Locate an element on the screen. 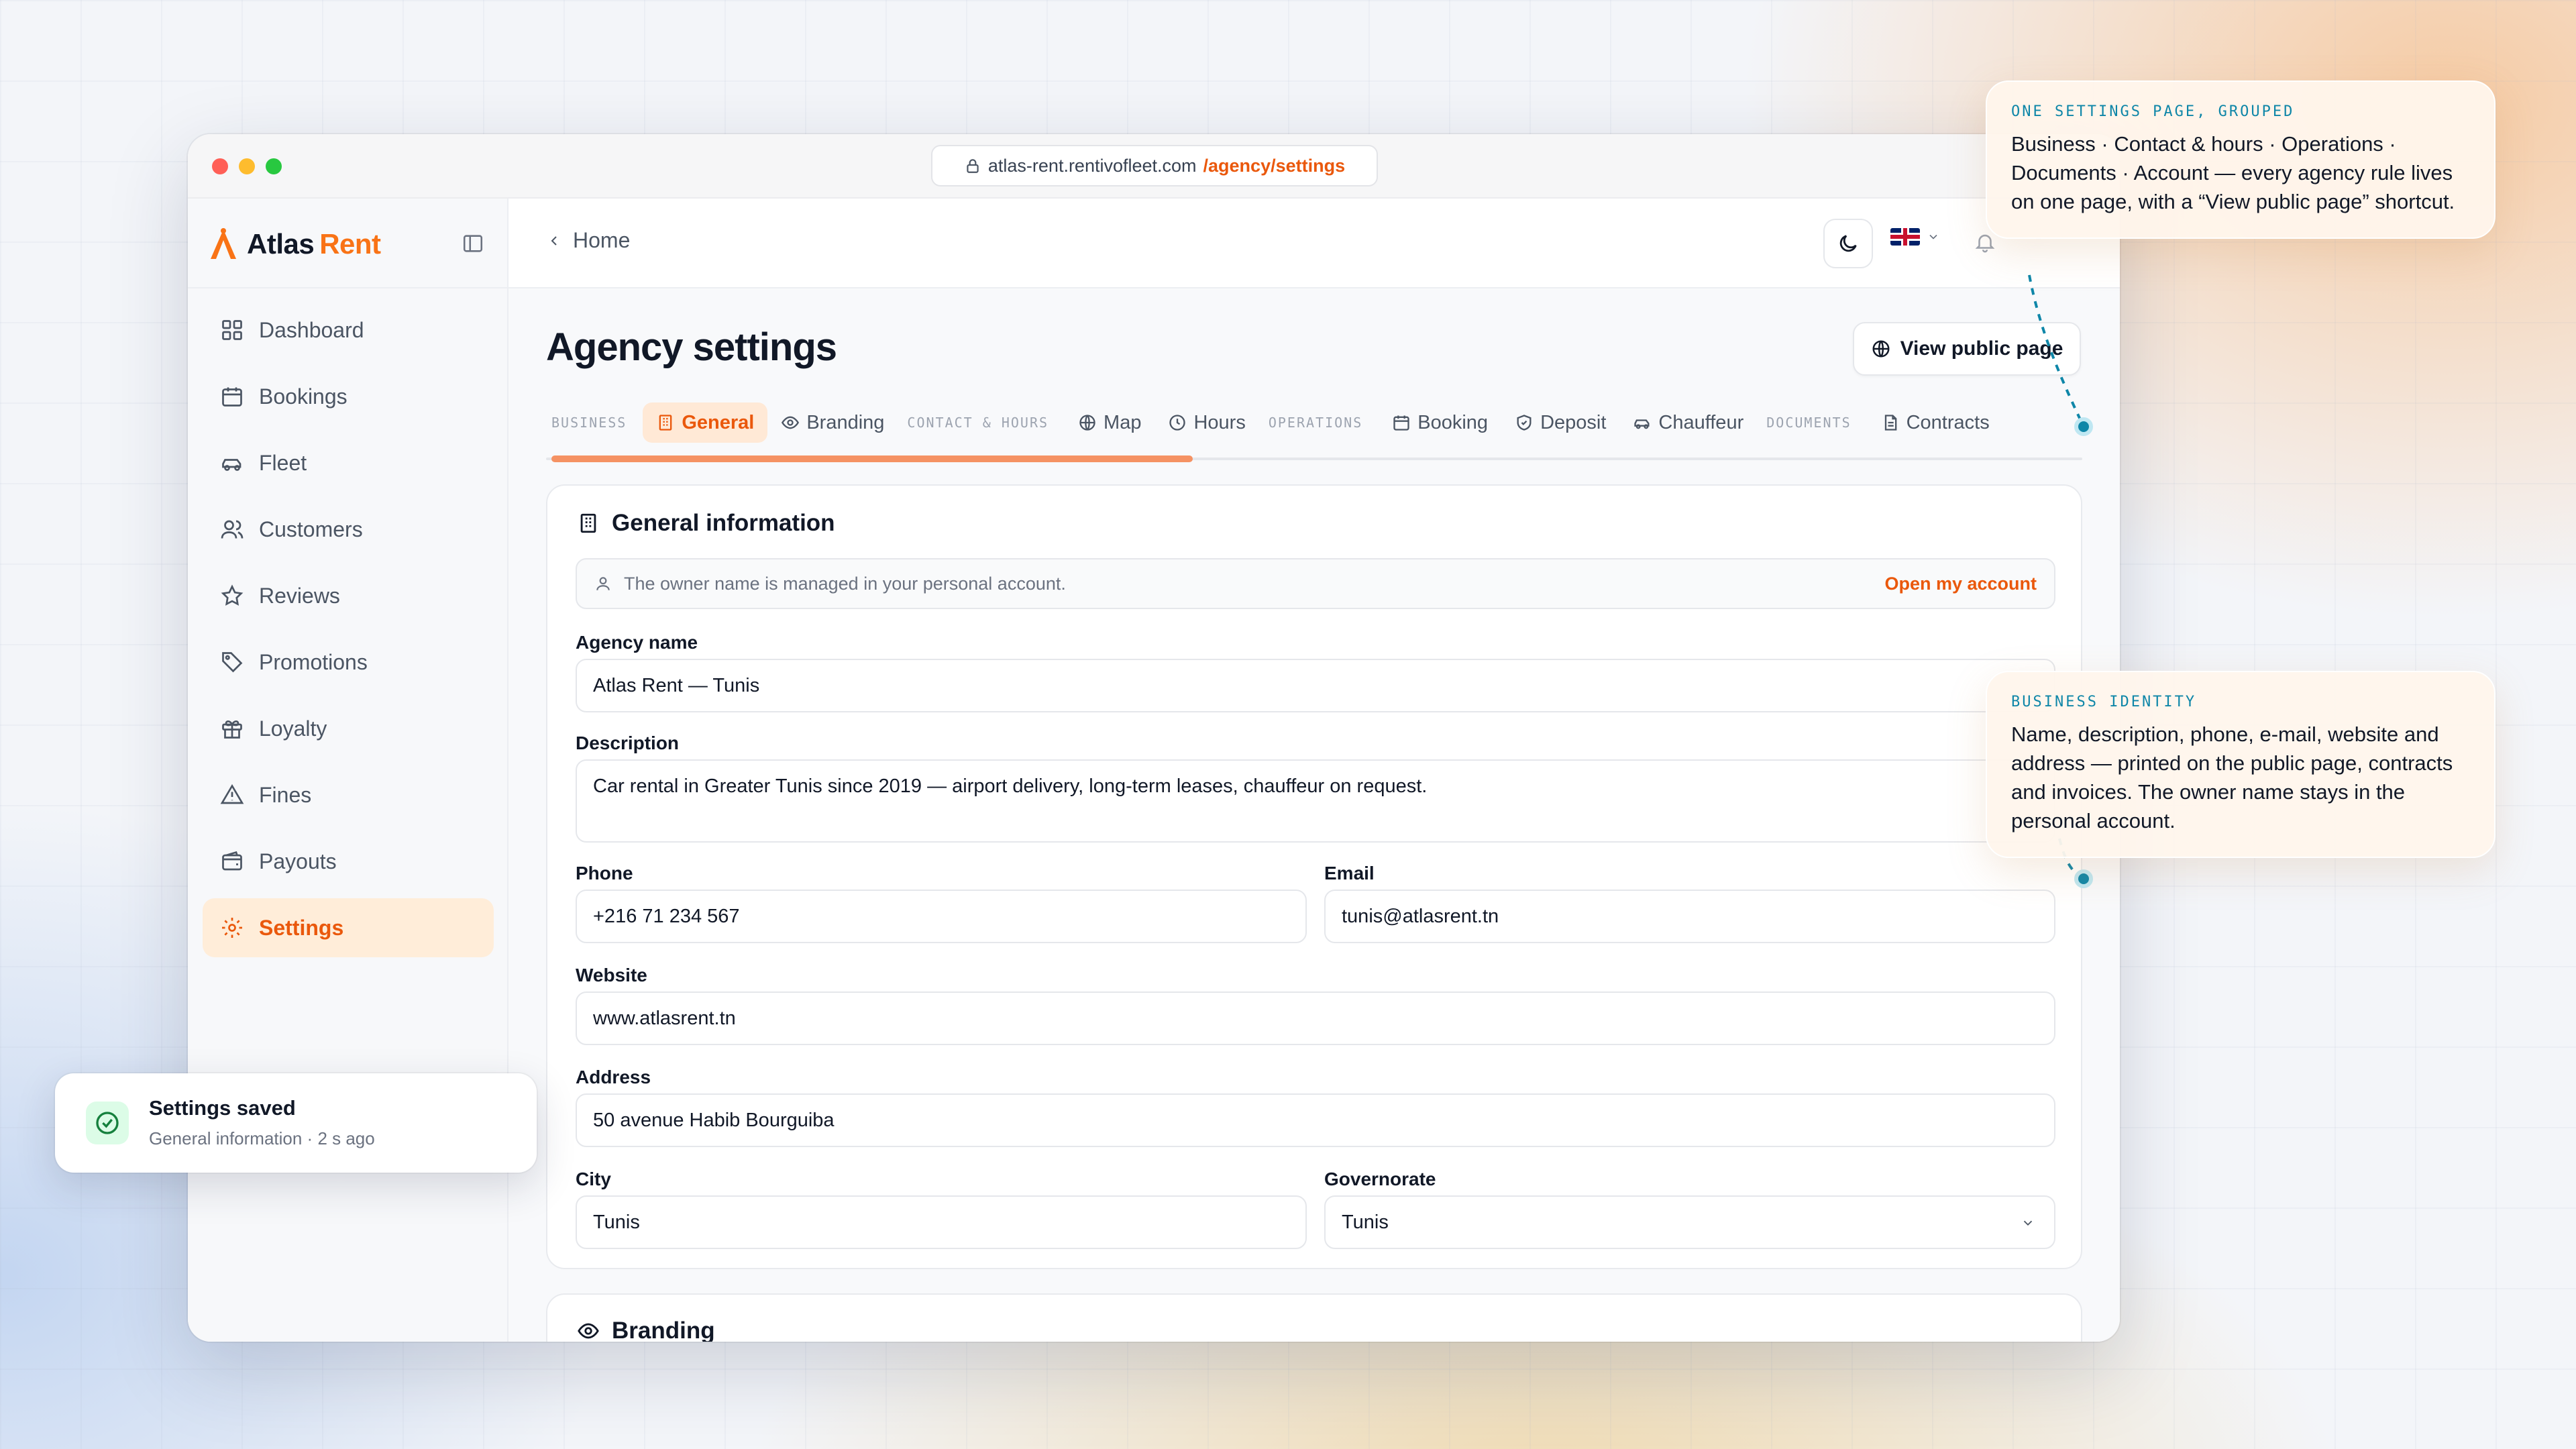  brand-name-accent: Rent is located at coordinates (350, 244).